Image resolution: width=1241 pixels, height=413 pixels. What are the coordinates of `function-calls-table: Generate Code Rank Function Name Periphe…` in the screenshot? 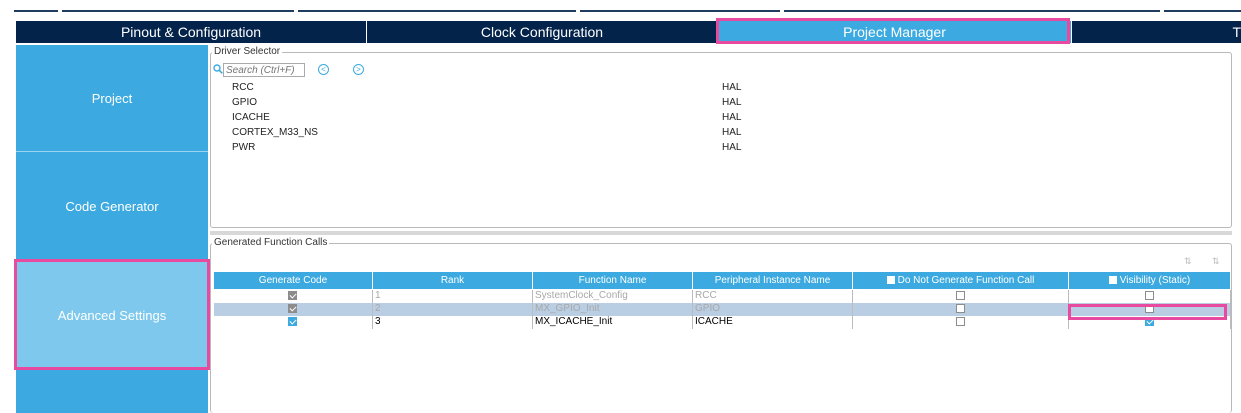 It's located at (722, 300).